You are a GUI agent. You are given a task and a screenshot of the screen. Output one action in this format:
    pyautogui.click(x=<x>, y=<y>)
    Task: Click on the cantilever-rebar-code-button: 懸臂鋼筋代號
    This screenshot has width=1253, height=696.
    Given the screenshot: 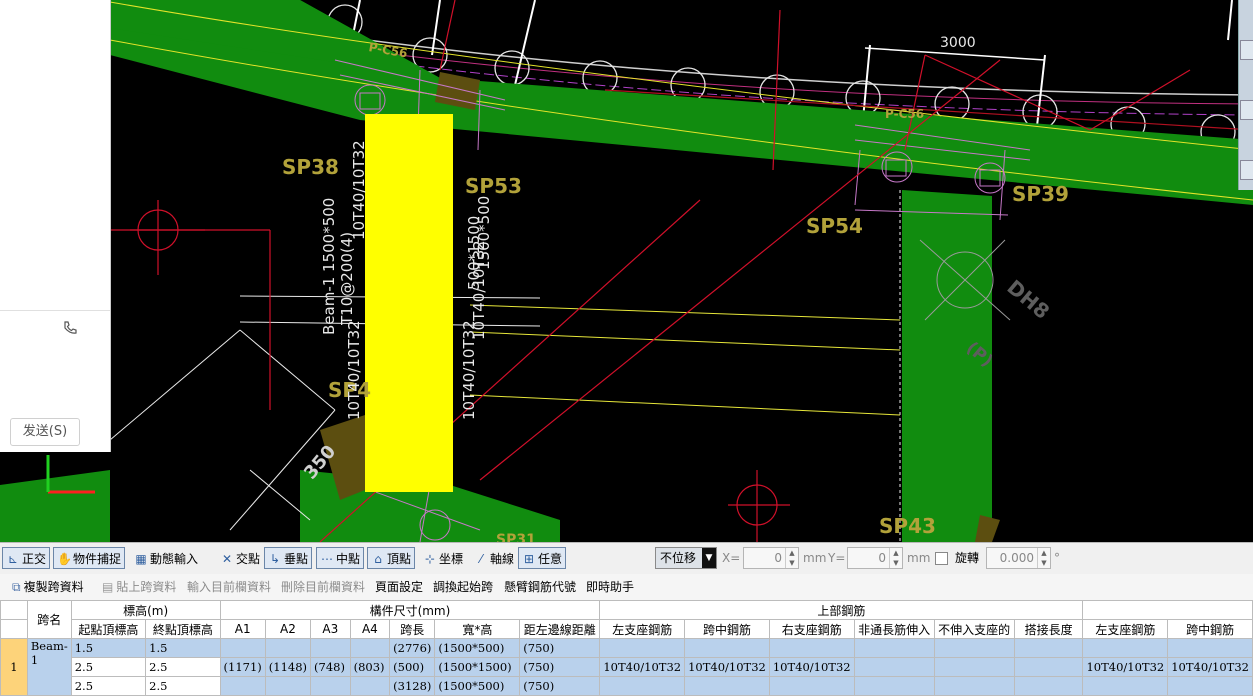 What is the action you would take?
    pyautogui.click(x=540, y=587)
    